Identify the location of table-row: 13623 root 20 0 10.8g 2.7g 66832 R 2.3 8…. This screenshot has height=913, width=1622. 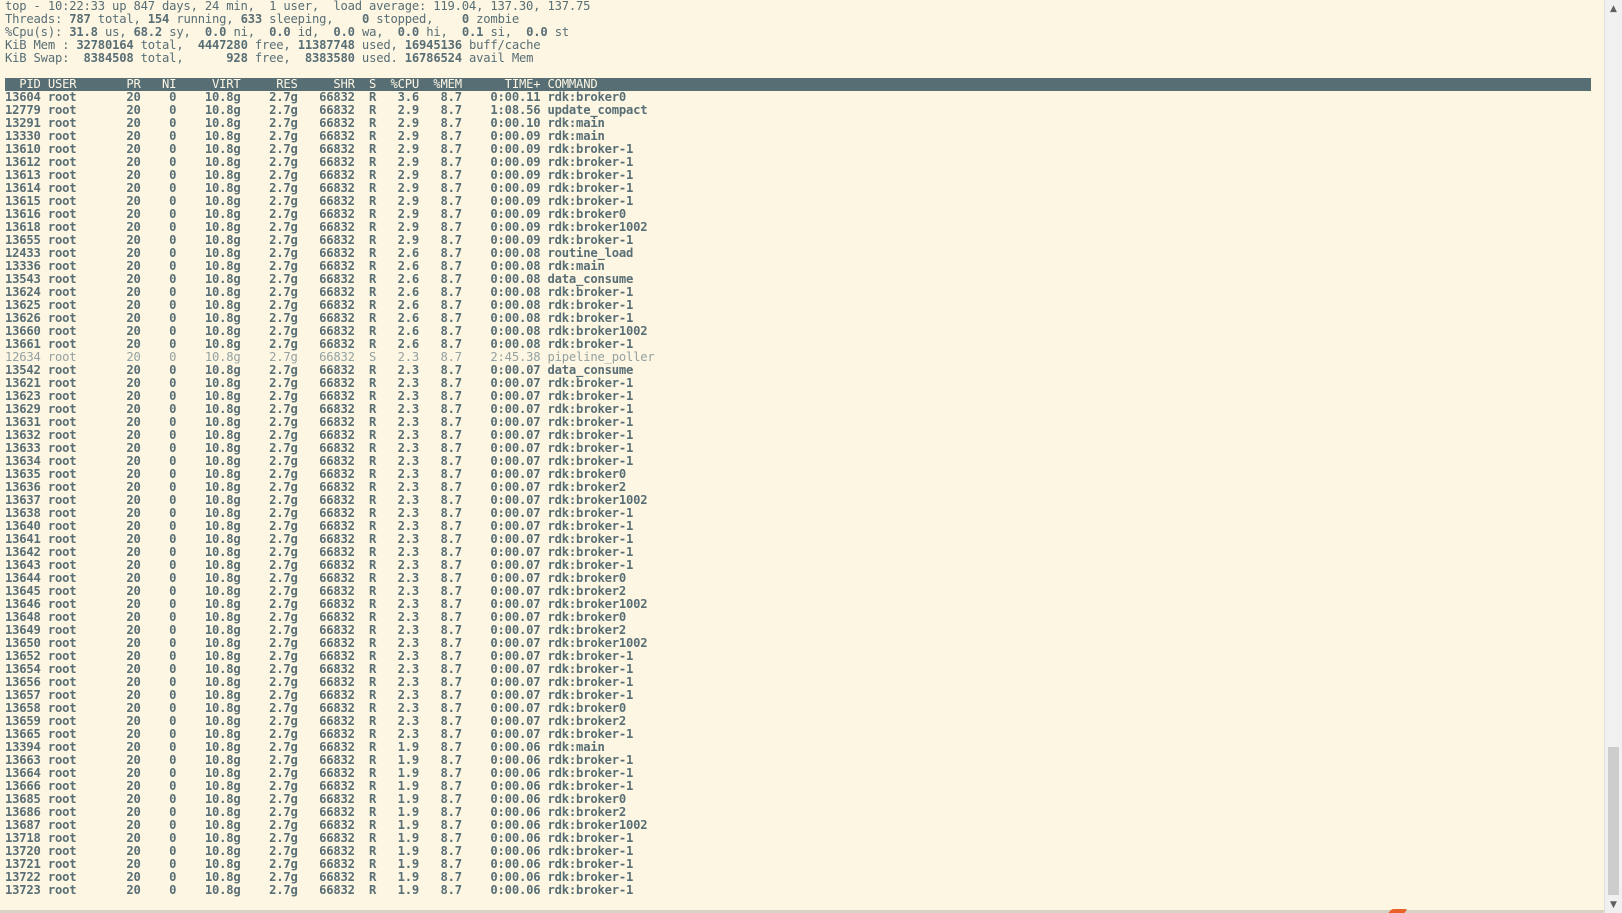
(798, 396).